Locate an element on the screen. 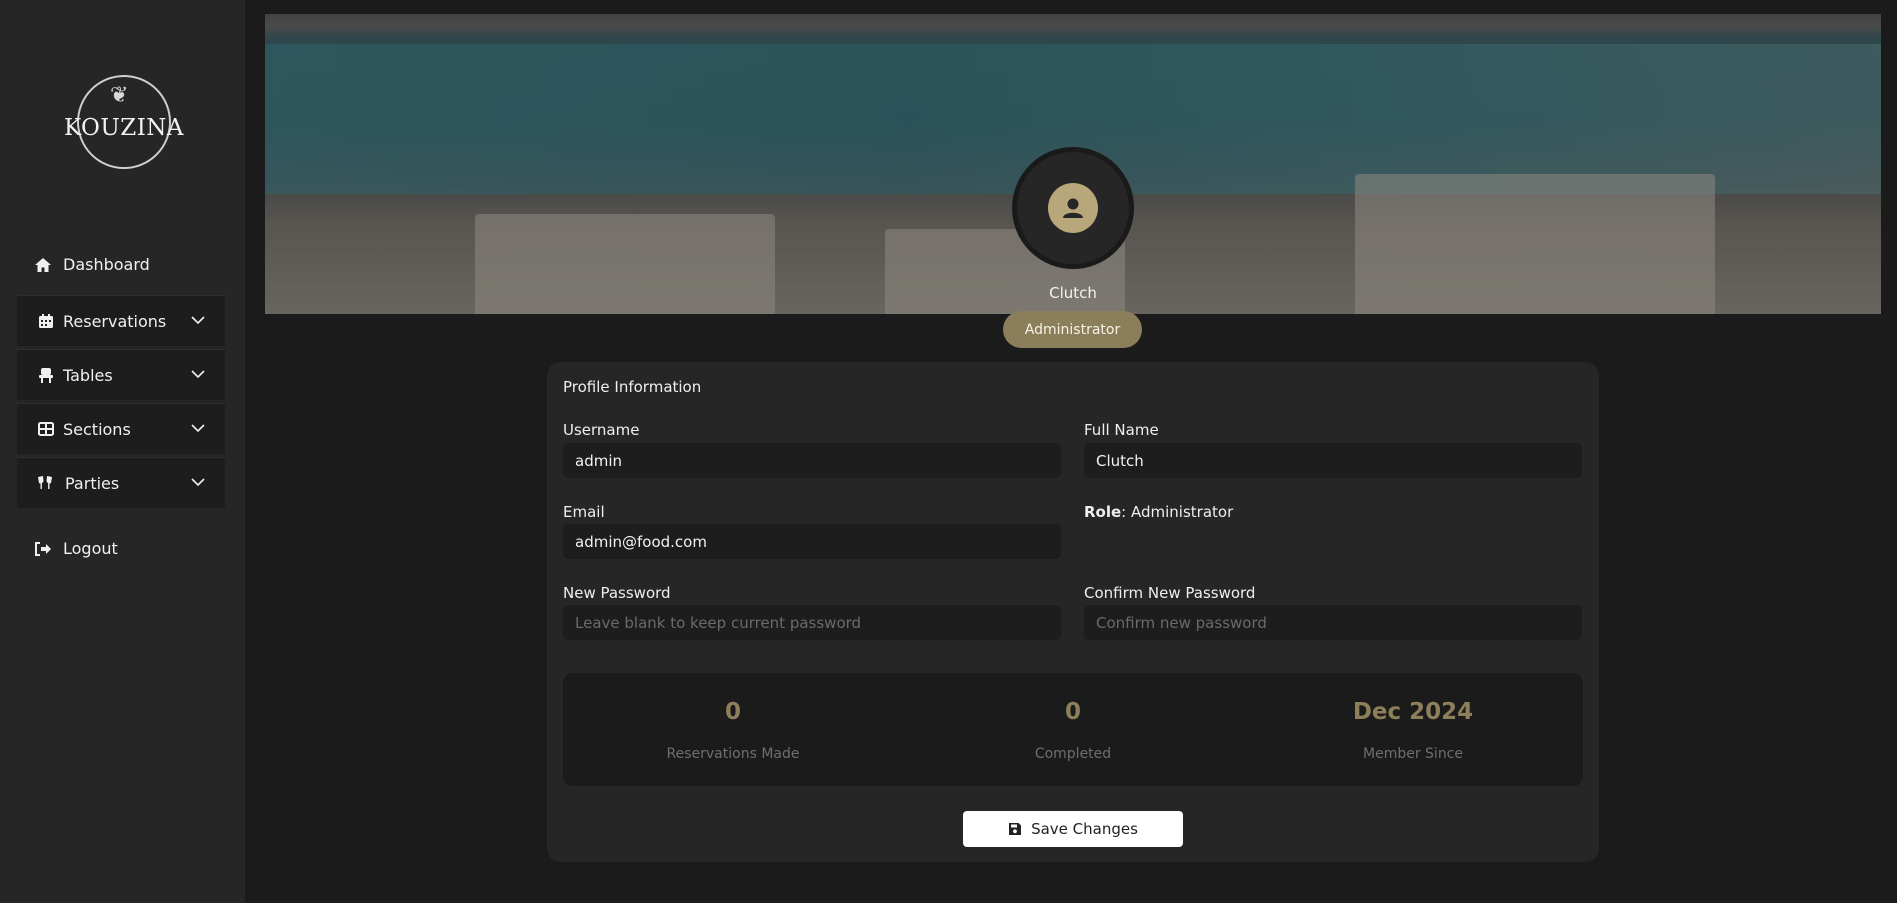 This screenshot has height=903, width=1897. avatar is located at coordinates (1073, 208).